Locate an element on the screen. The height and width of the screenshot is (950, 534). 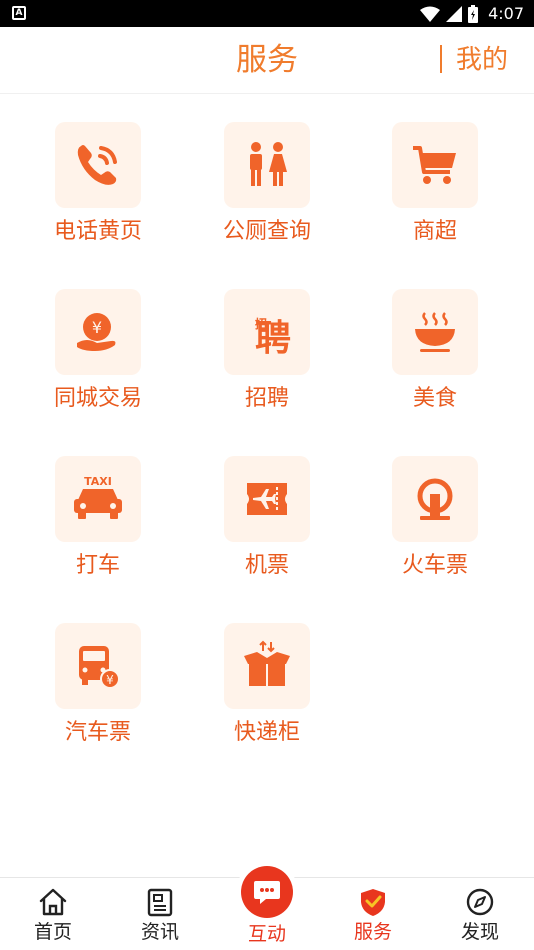
shield-check-icon is located at coordinates (373, 902).